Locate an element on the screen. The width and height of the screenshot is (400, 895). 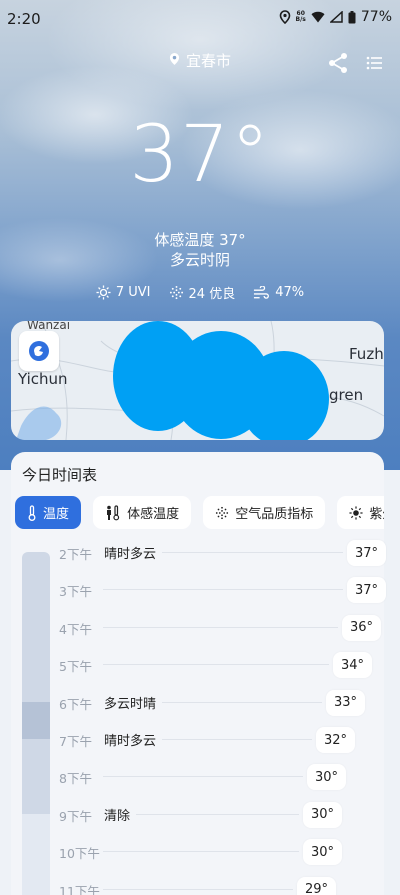
share-button is located at coordinates (338, 63).